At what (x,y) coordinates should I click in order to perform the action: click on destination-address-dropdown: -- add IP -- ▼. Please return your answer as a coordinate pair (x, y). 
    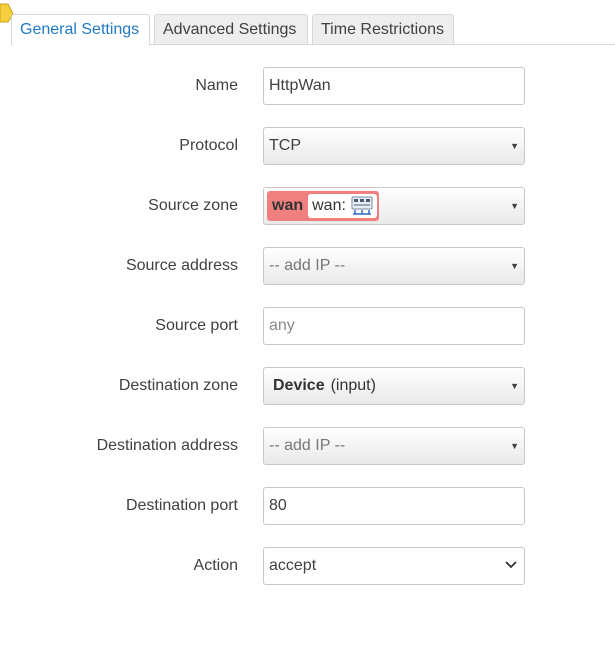
    Looking at the image, I should click on (394, 446).